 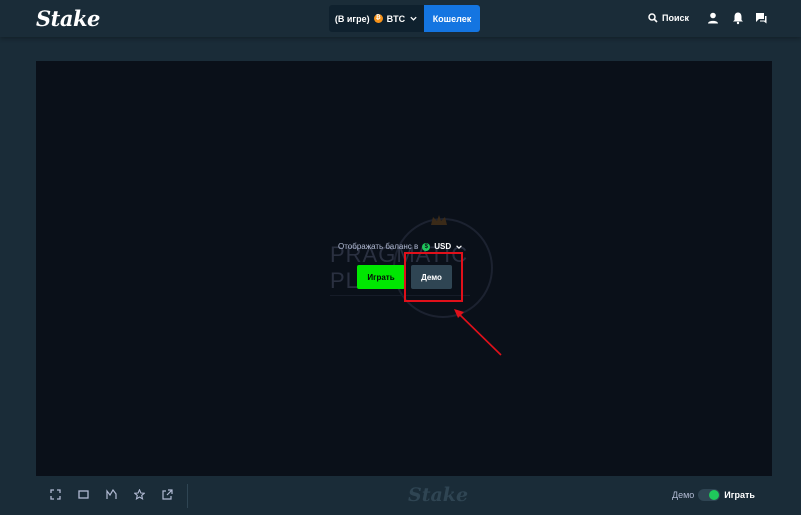 What do you see at coordinates (683, 495) in the screenshot?
I see `mode-demo-label: Демо` at bounding box center [683, 495].